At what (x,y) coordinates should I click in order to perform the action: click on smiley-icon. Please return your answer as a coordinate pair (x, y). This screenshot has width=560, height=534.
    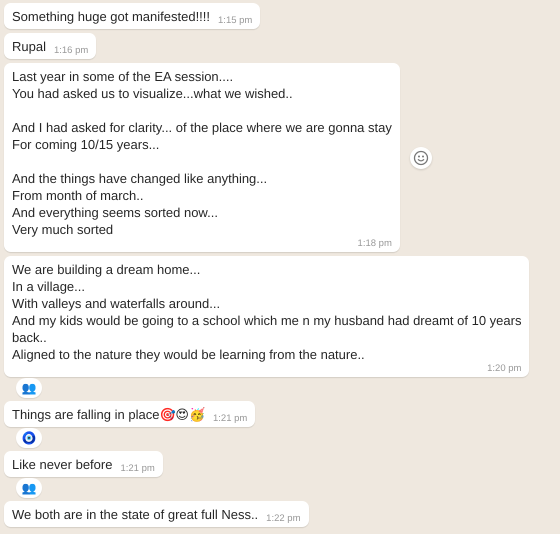
    Looking at the image, I should click on (421, 157).